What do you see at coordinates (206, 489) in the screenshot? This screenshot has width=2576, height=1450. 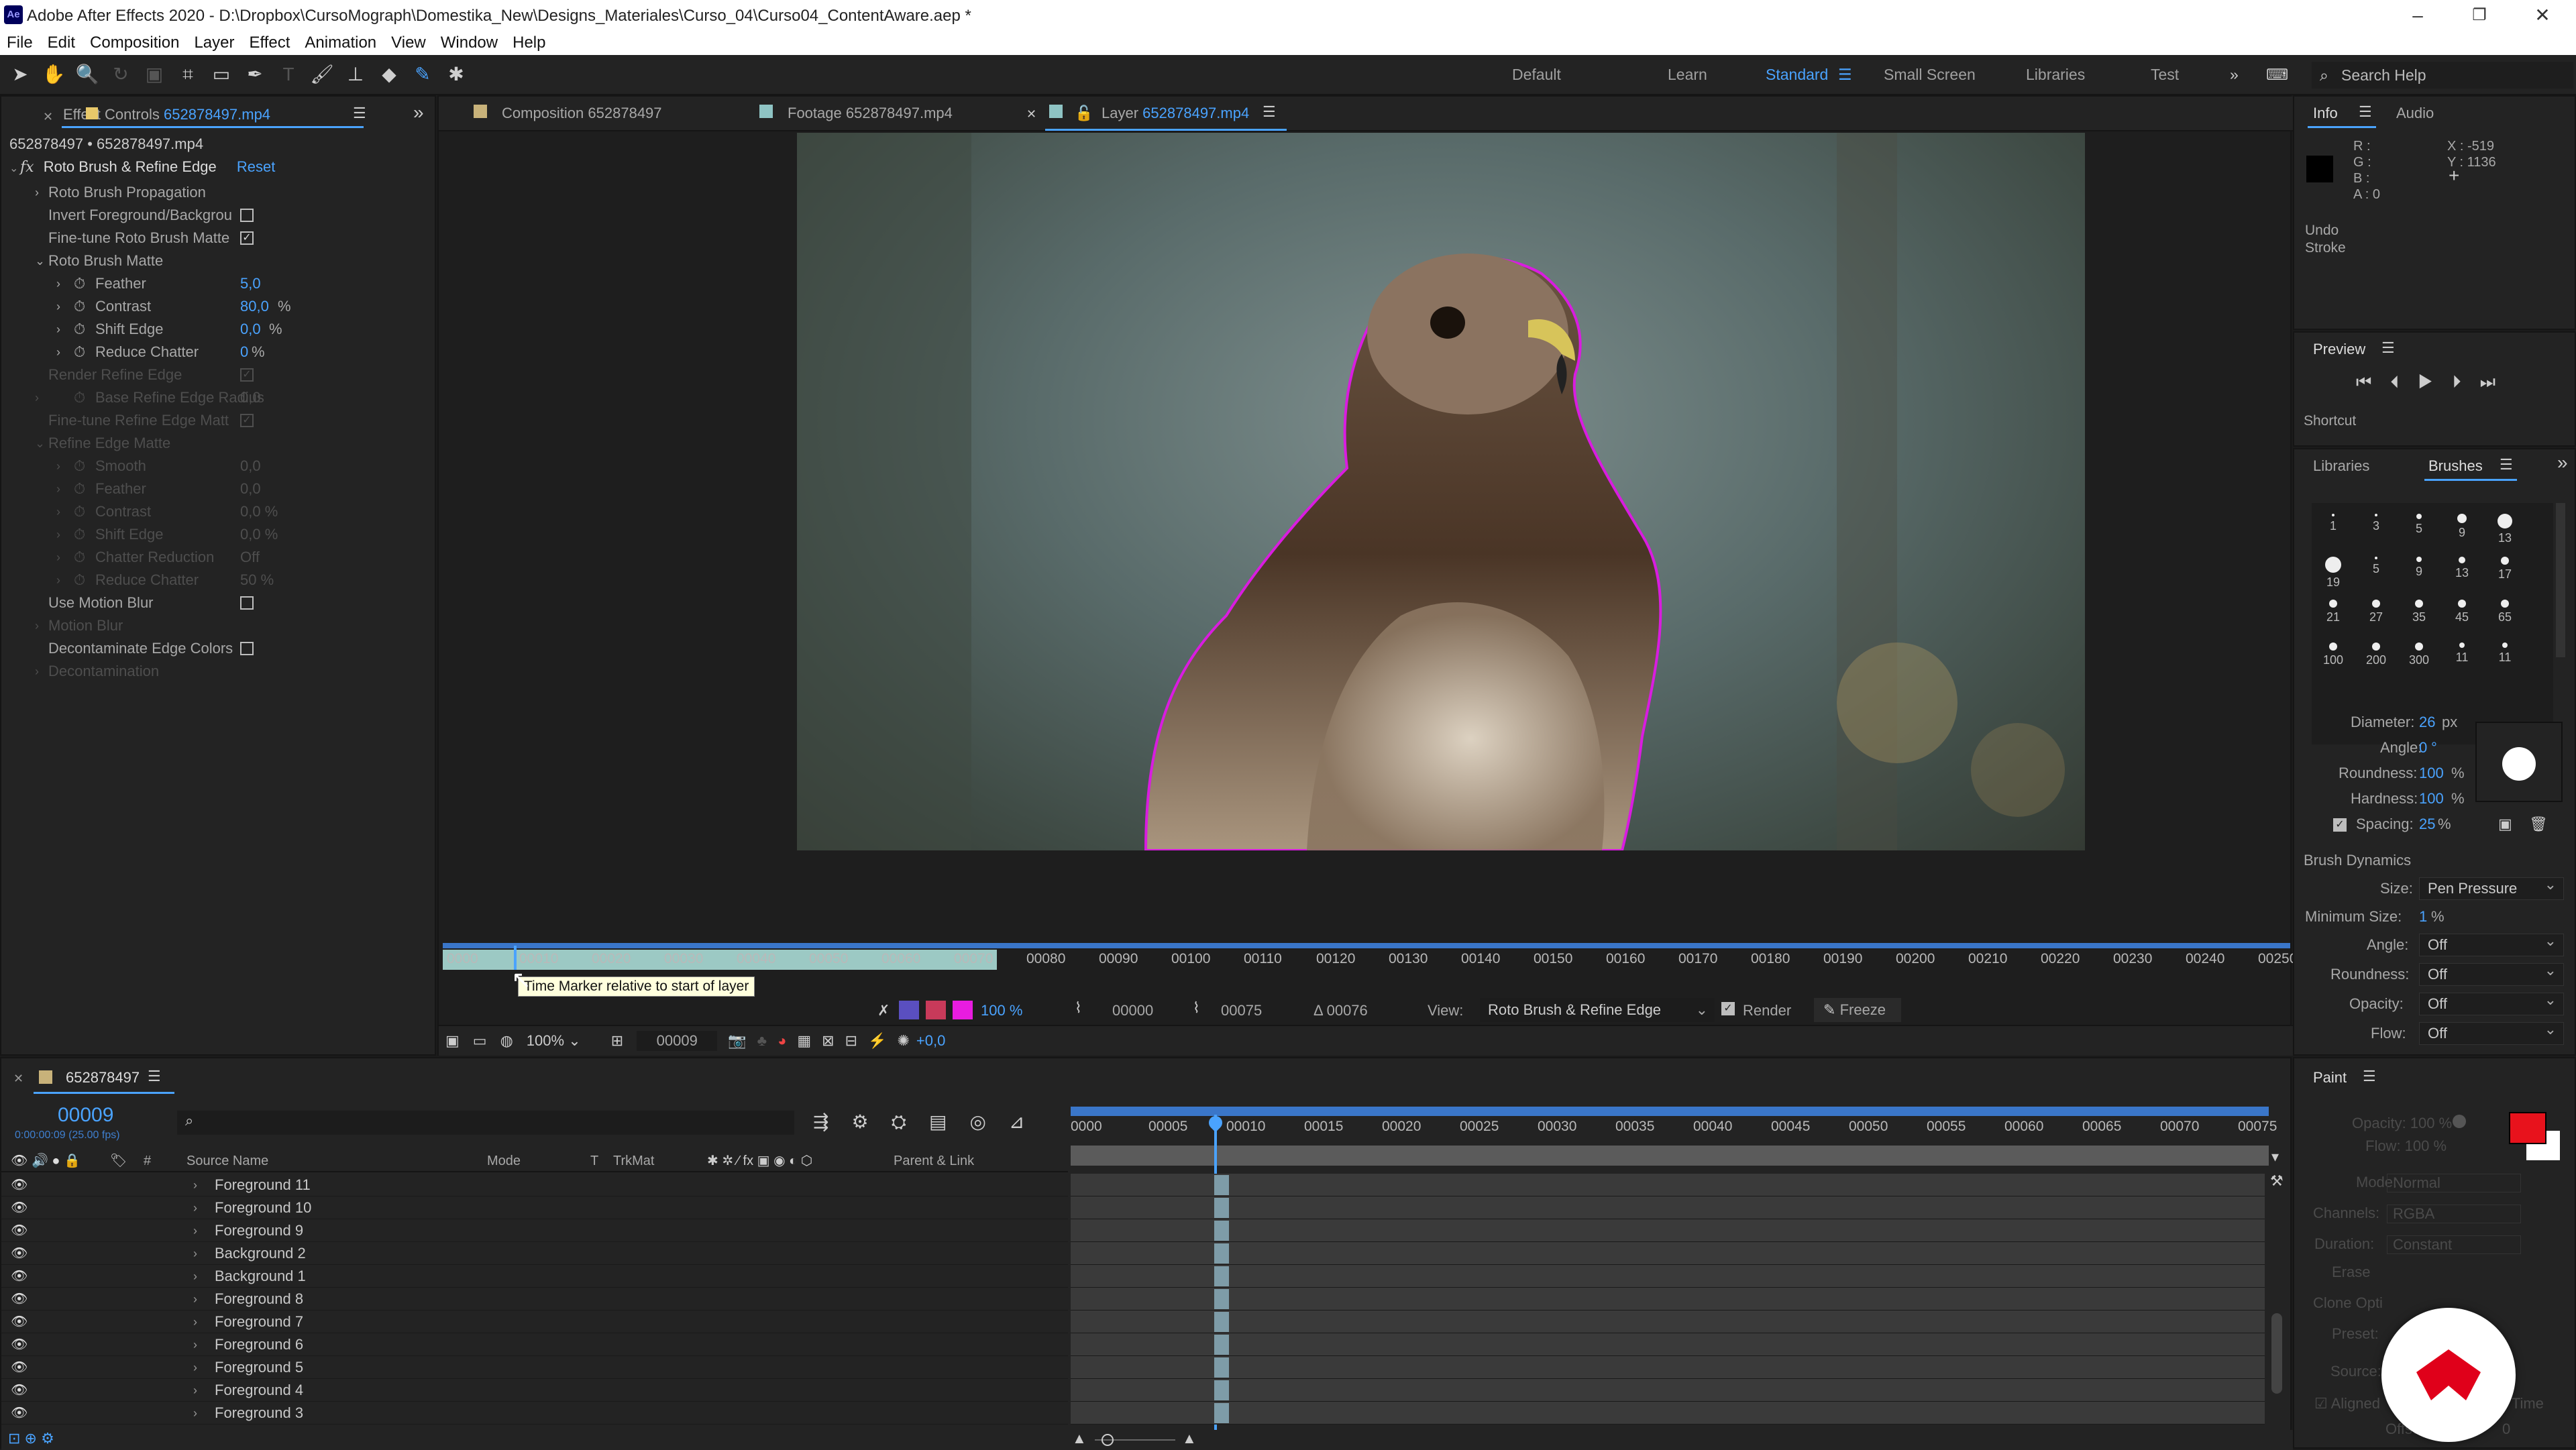 I see `effect-property-row: › ⏱ Feather 0,0` at bounding box center [206, 489].